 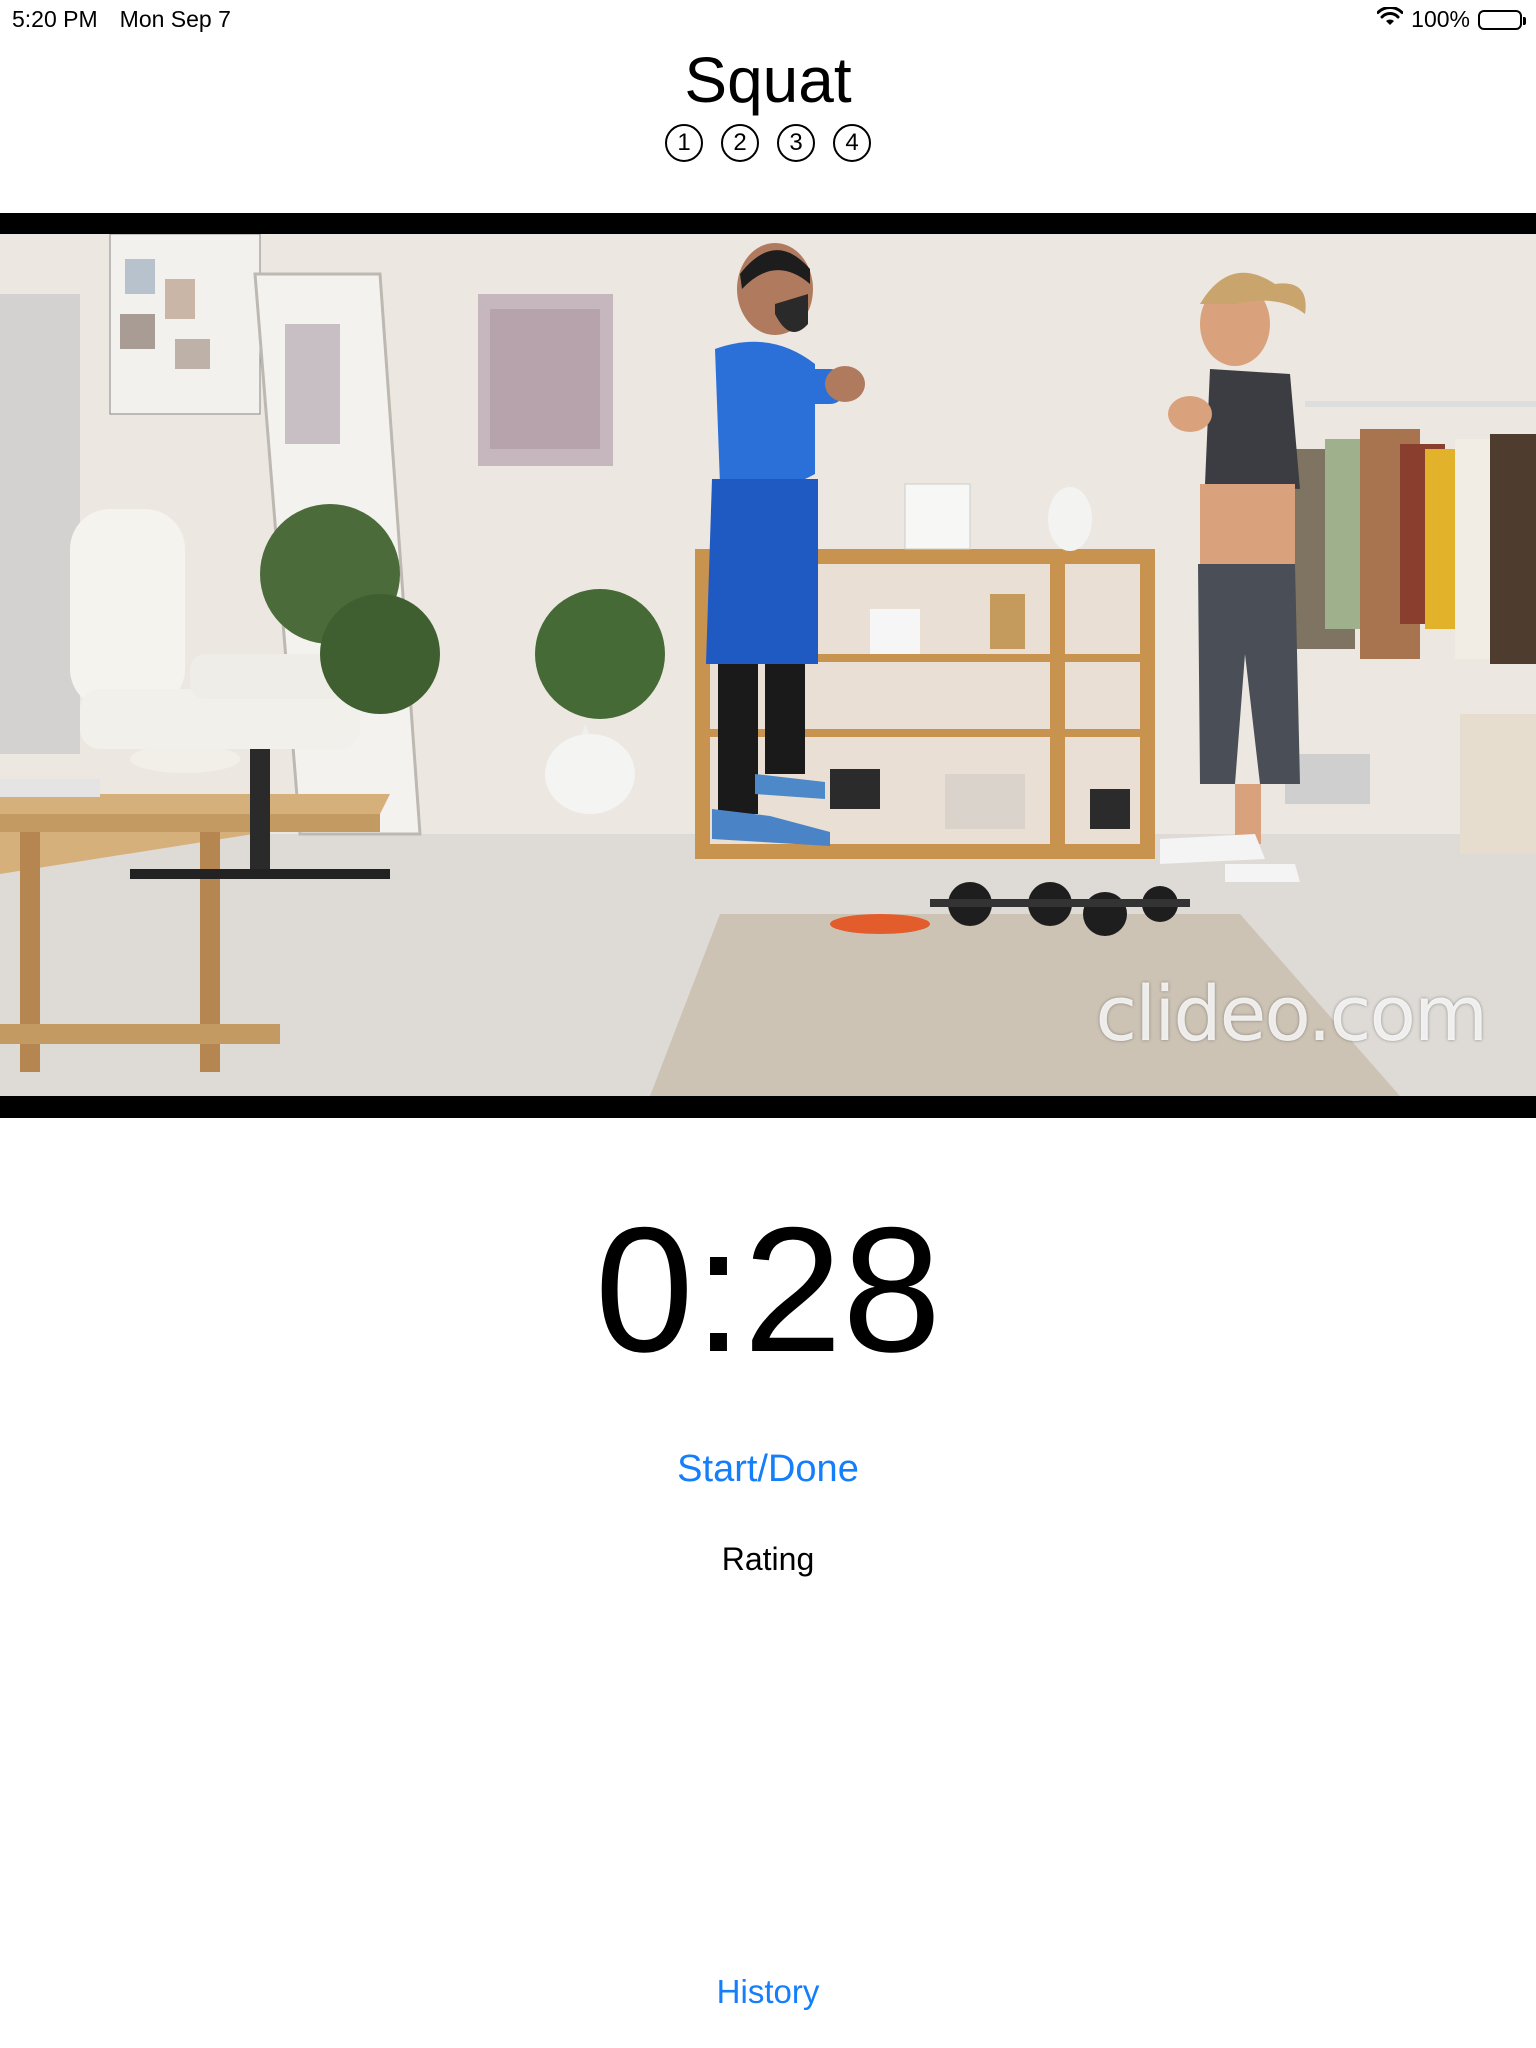 I want to click on step-3-indicator: 3, so click(x=796, y=143).